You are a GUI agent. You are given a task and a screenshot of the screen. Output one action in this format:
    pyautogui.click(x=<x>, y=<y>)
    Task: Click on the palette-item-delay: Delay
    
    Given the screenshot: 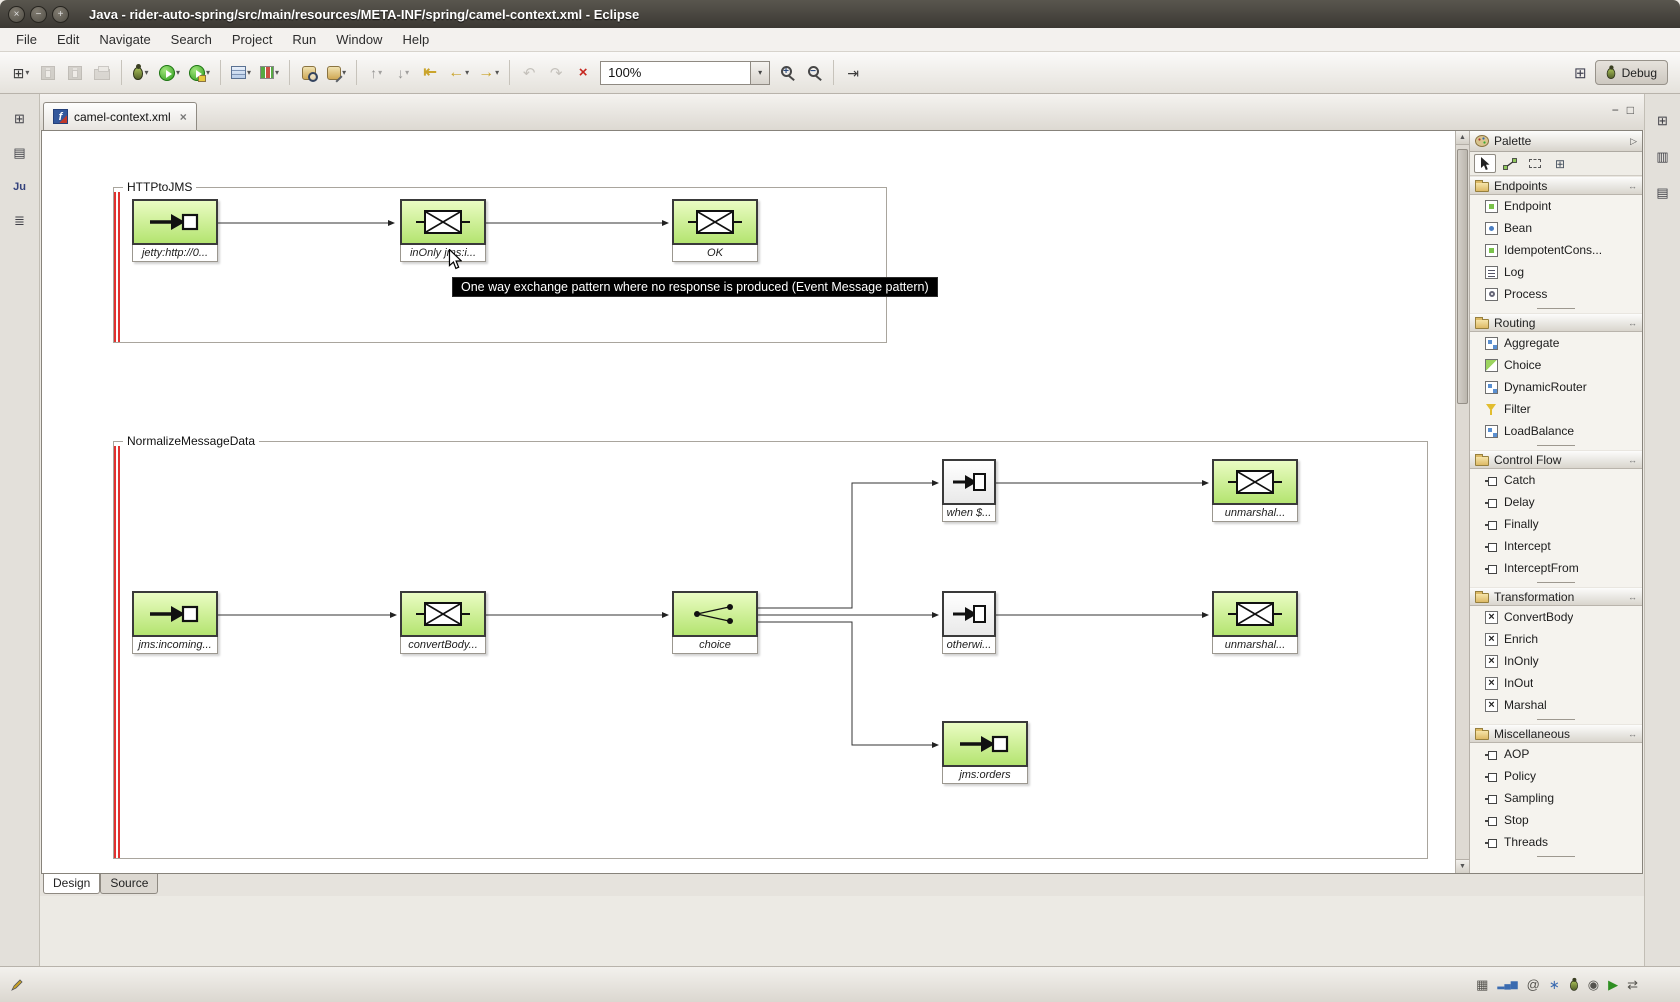 What is the action you would take?
    pyautogui.click(x=1556, y=502)
    